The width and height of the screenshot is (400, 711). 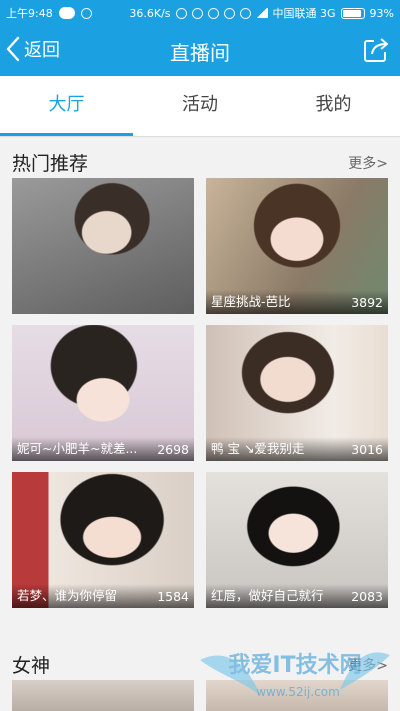 What do you see at coordinates (333, 106) in the screenshot?
I see `tab-mine: 我的` at bounding box center [333, 106].